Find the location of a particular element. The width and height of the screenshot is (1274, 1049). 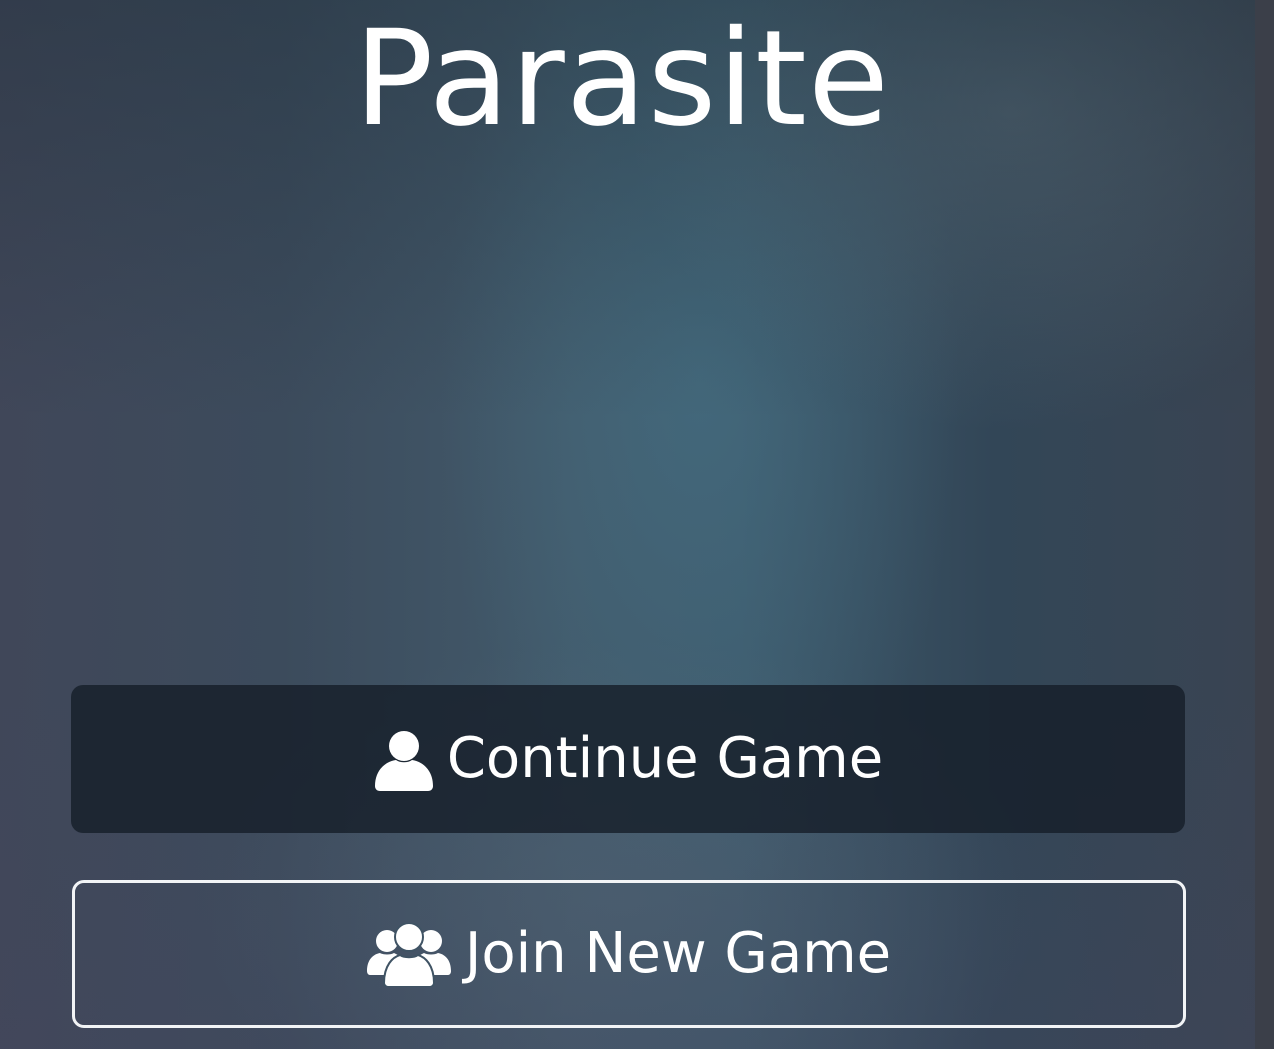

user-icon is located at coordinates (404, 760).